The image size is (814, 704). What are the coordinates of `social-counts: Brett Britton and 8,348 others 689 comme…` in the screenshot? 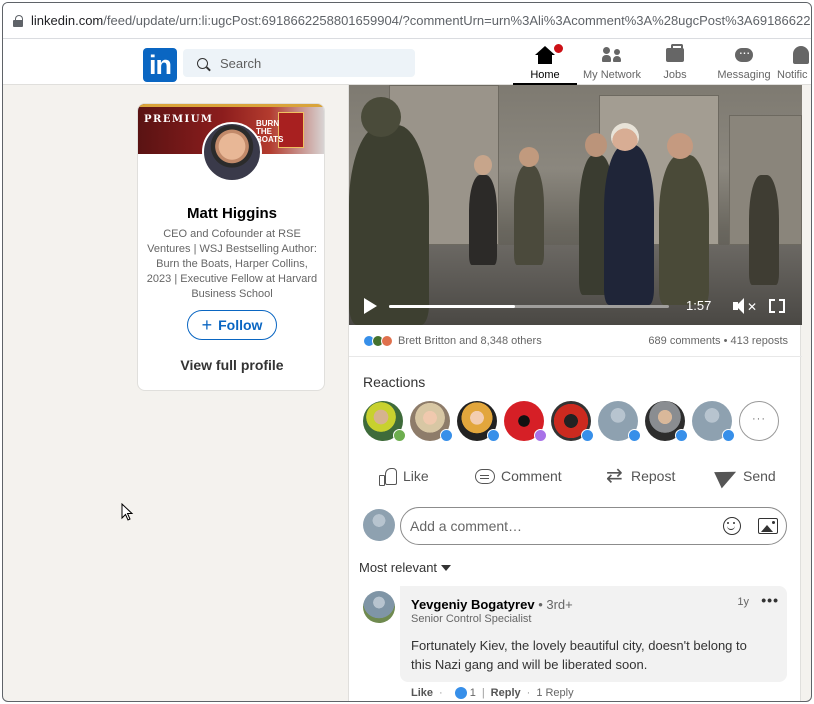 It's located at (575, 341).